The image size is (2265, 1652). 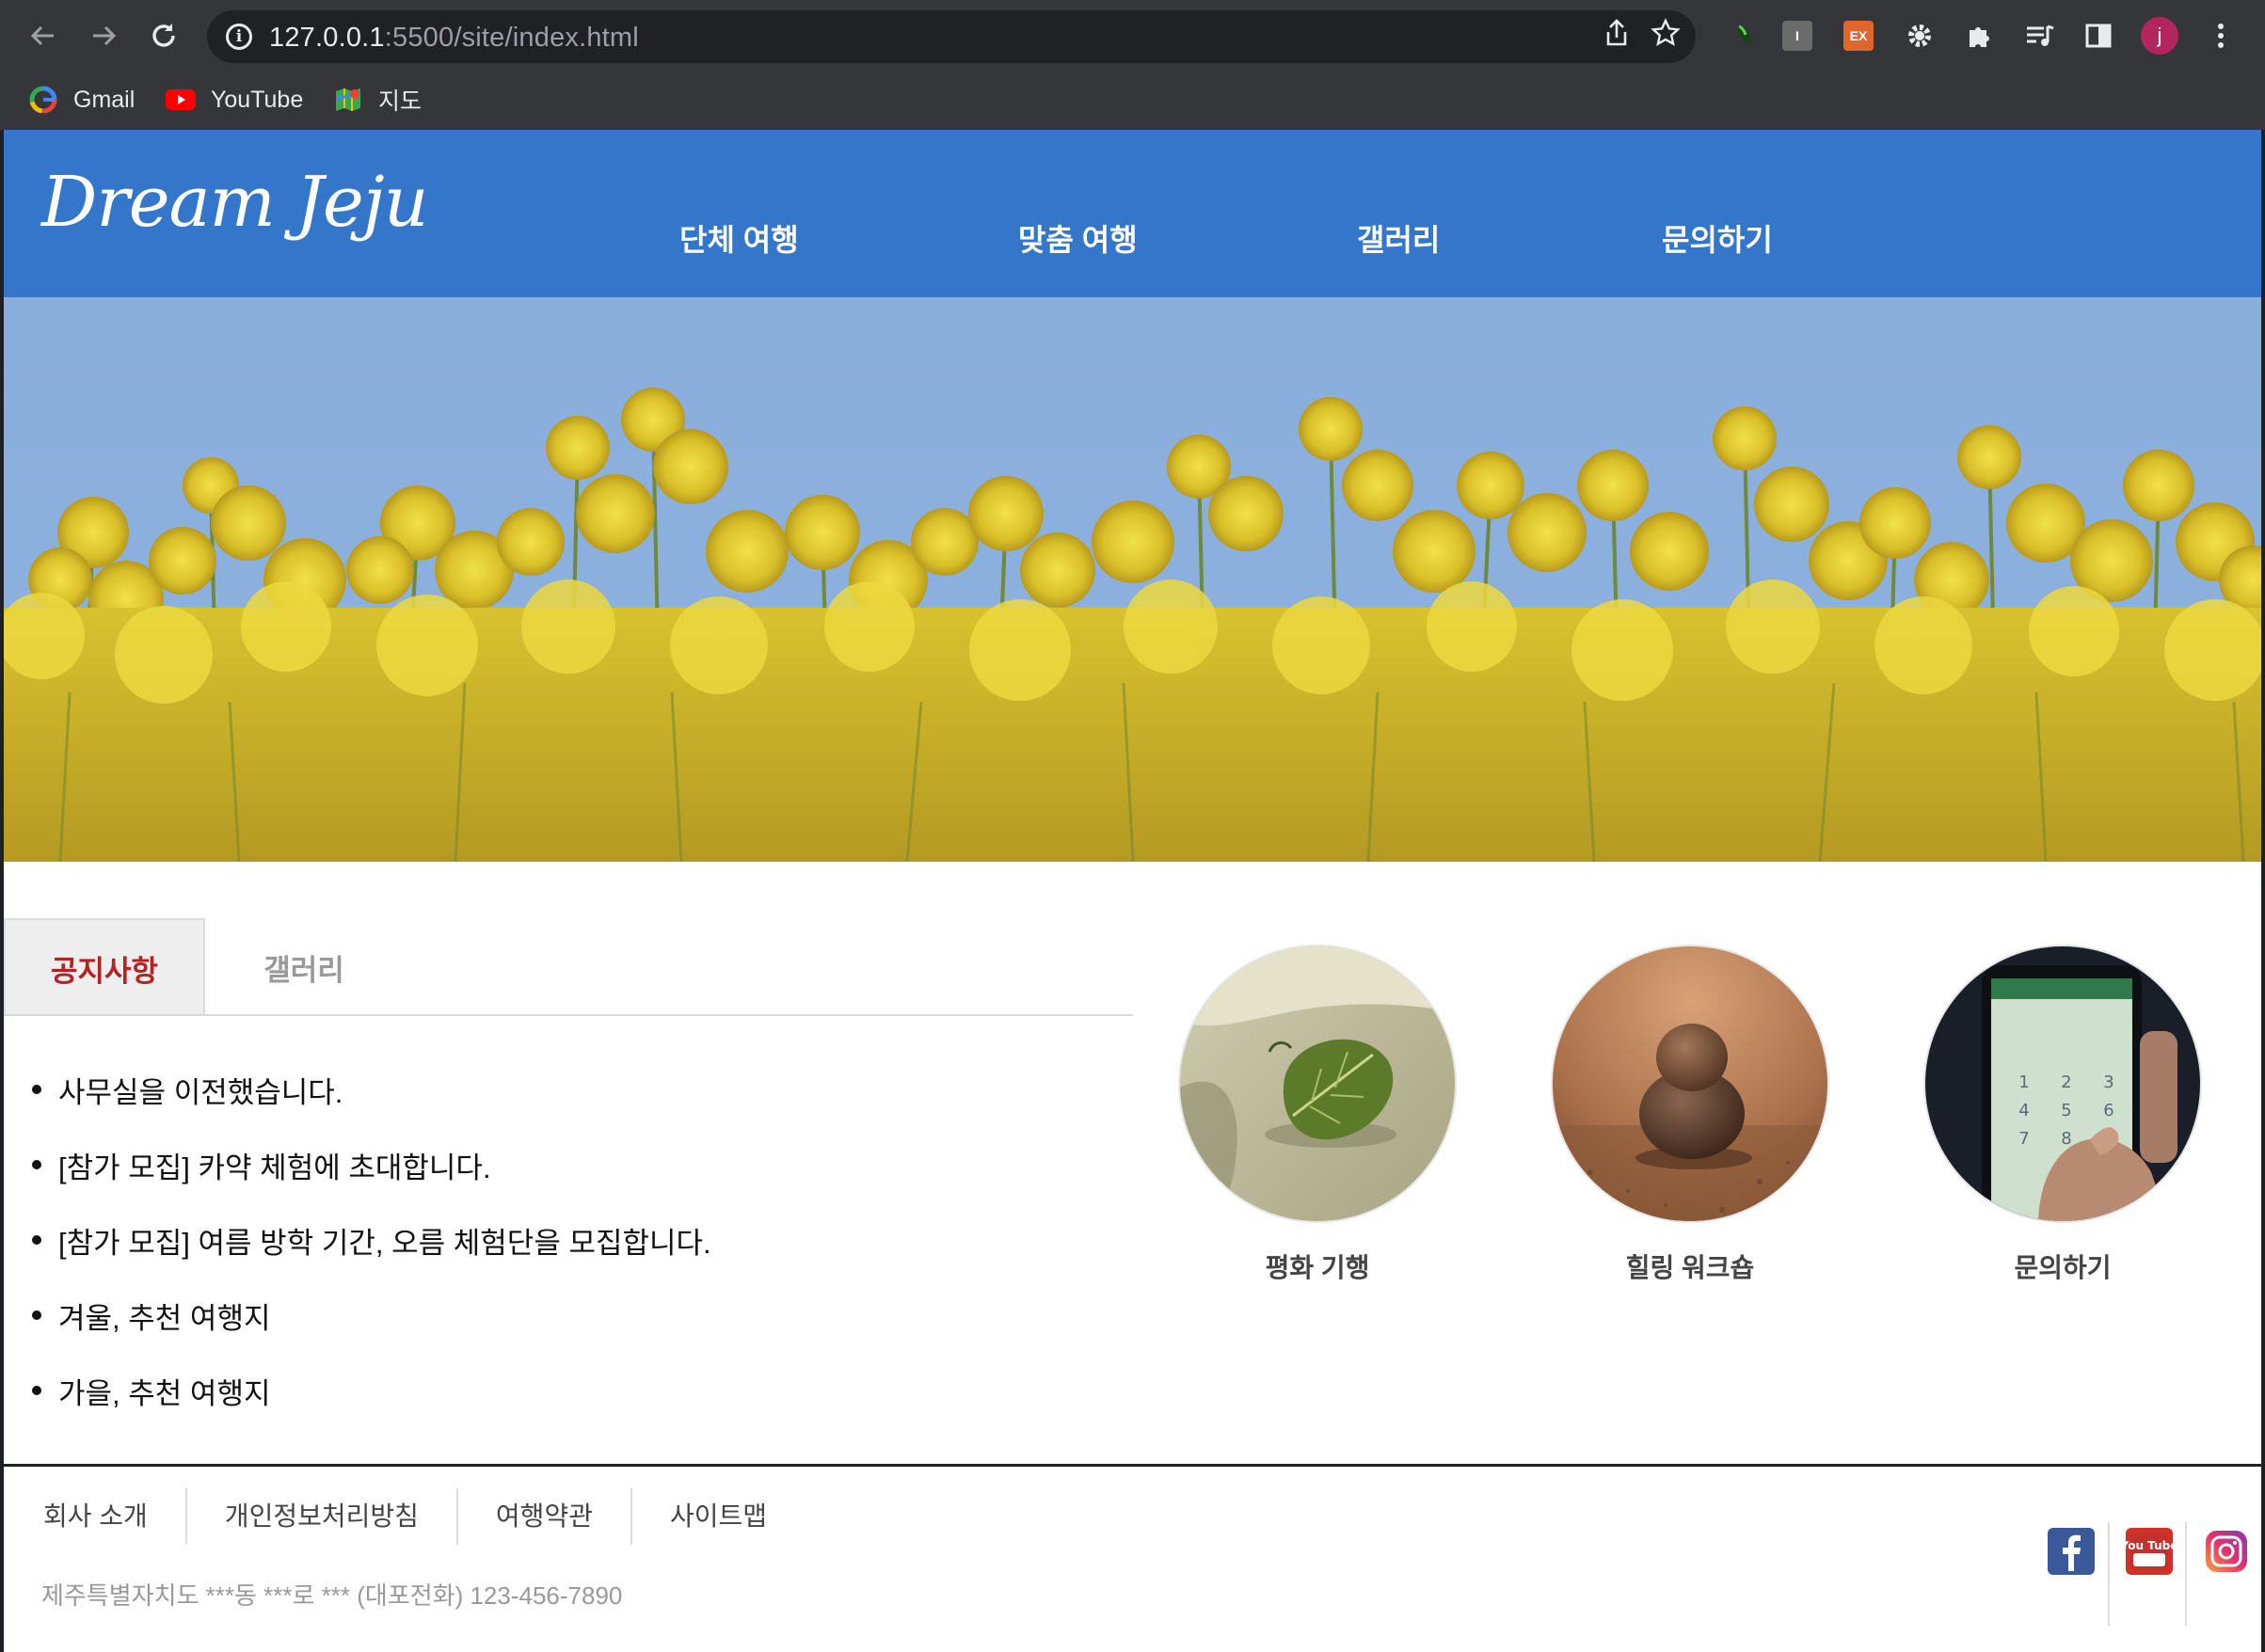 I want to click on kebab-menu-icon, so click(x=2221, y=36).